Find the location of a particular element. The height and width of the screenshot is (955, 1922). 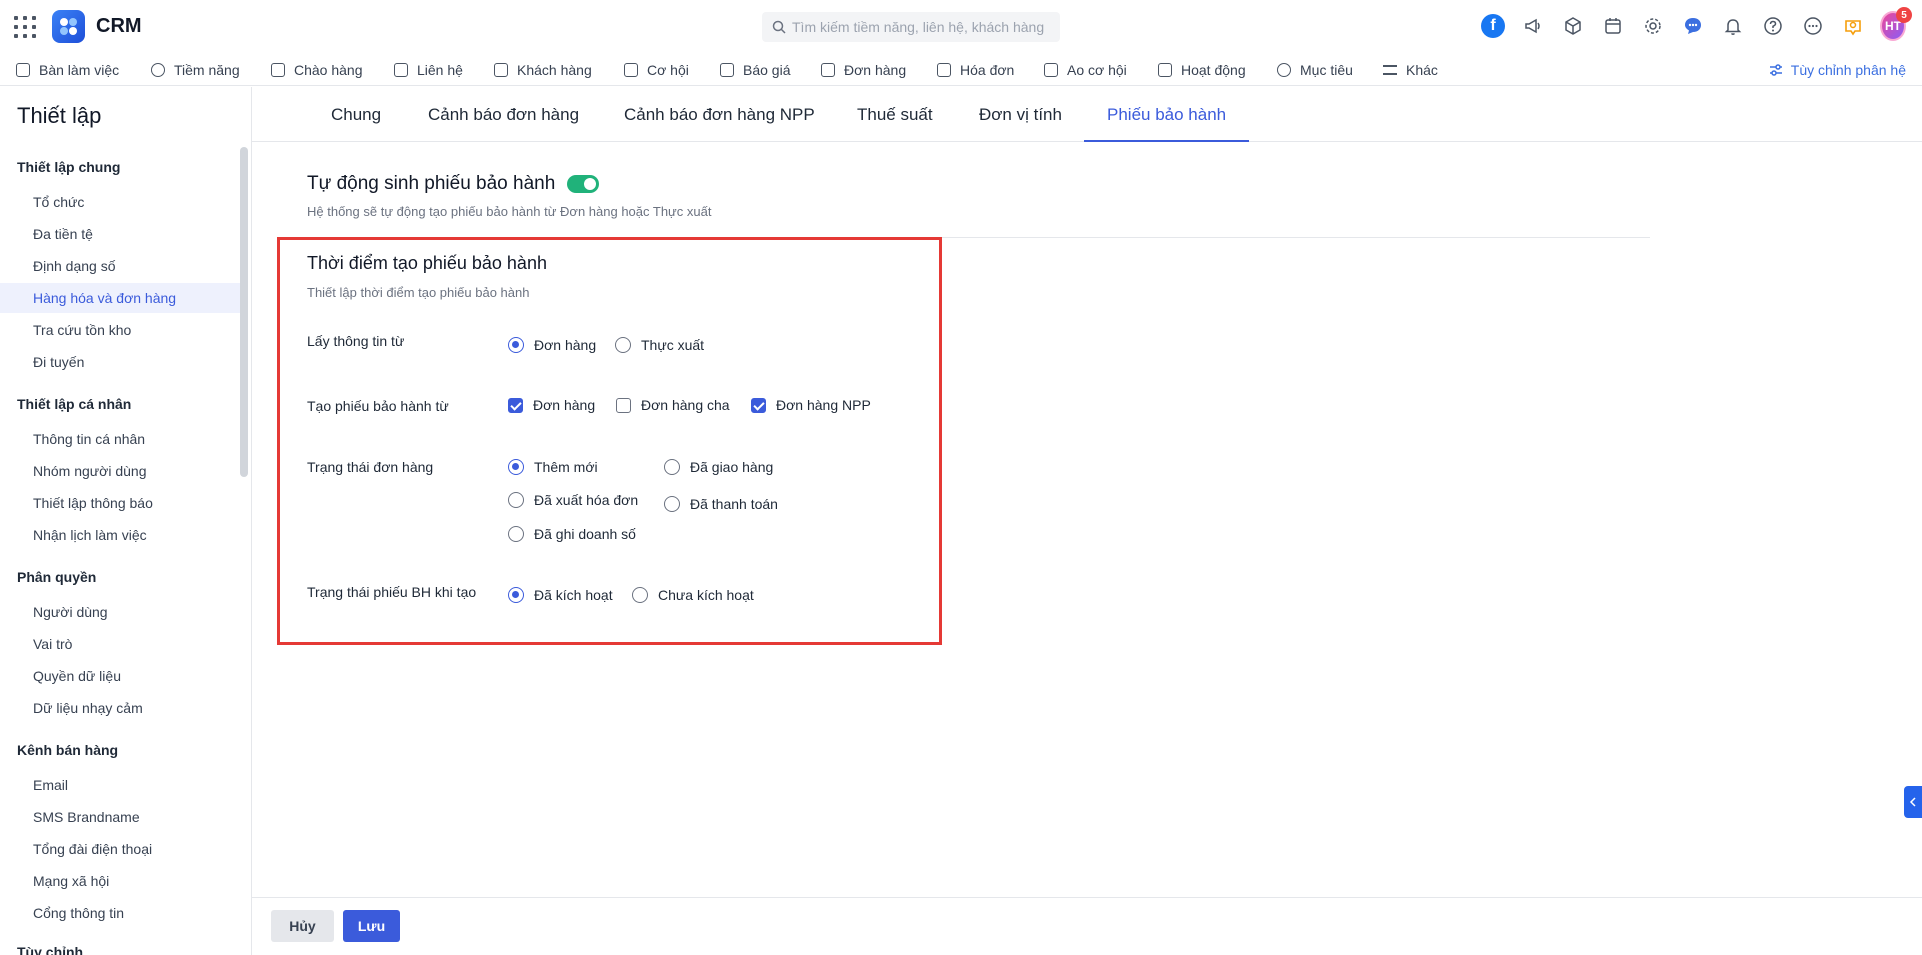

warranty-status-da-kich-hoat: Đã kích hoạt is located at coordinates (560, 595).